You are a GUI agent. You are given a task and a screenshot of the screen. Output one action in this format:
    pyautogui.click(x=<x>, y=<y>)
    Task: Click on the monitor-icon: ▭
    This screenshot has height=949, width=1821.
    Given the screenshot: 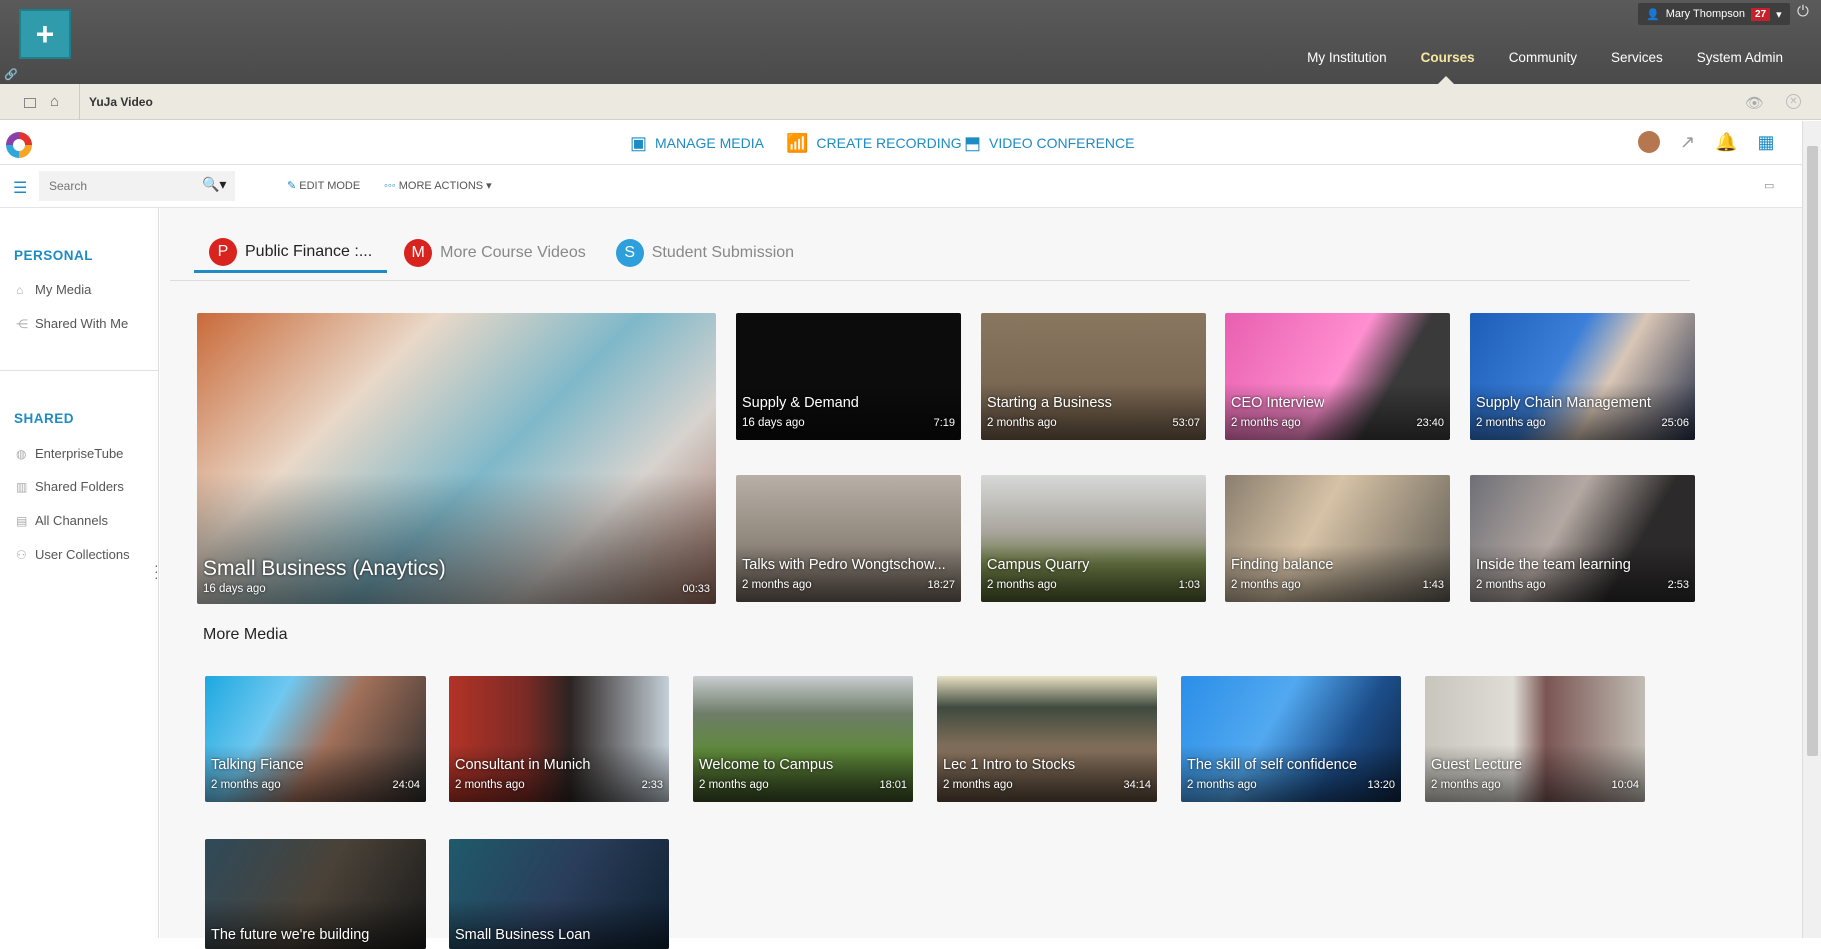 What is the action you would take?
    pyautogui.click(x=1769, y=185)
    